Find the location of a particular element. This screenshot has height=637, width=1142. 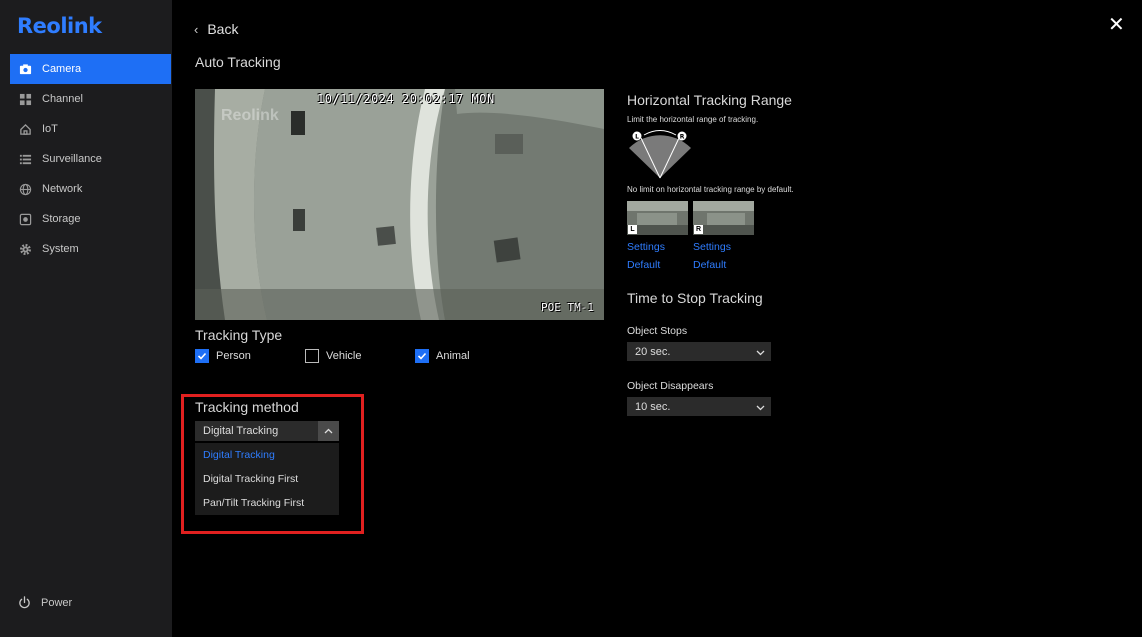

sidebar-item-channel: Channel is located at coordinates (90, 99).